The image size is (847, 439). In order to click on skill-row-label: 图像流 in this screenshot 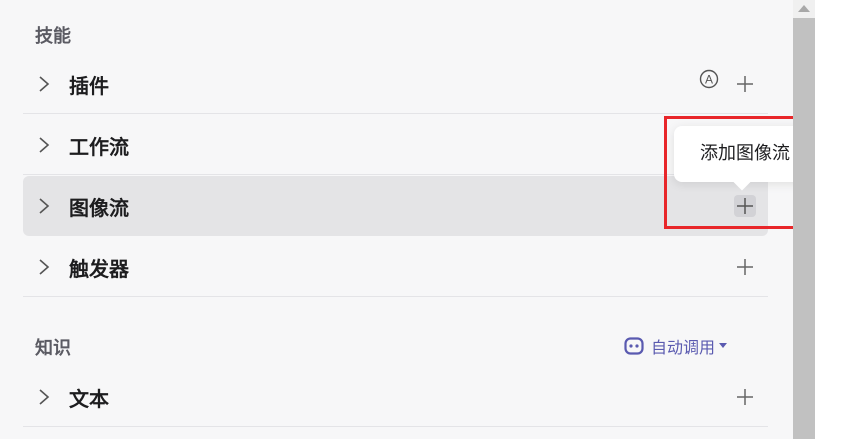, I will do `click(99, 208)`.